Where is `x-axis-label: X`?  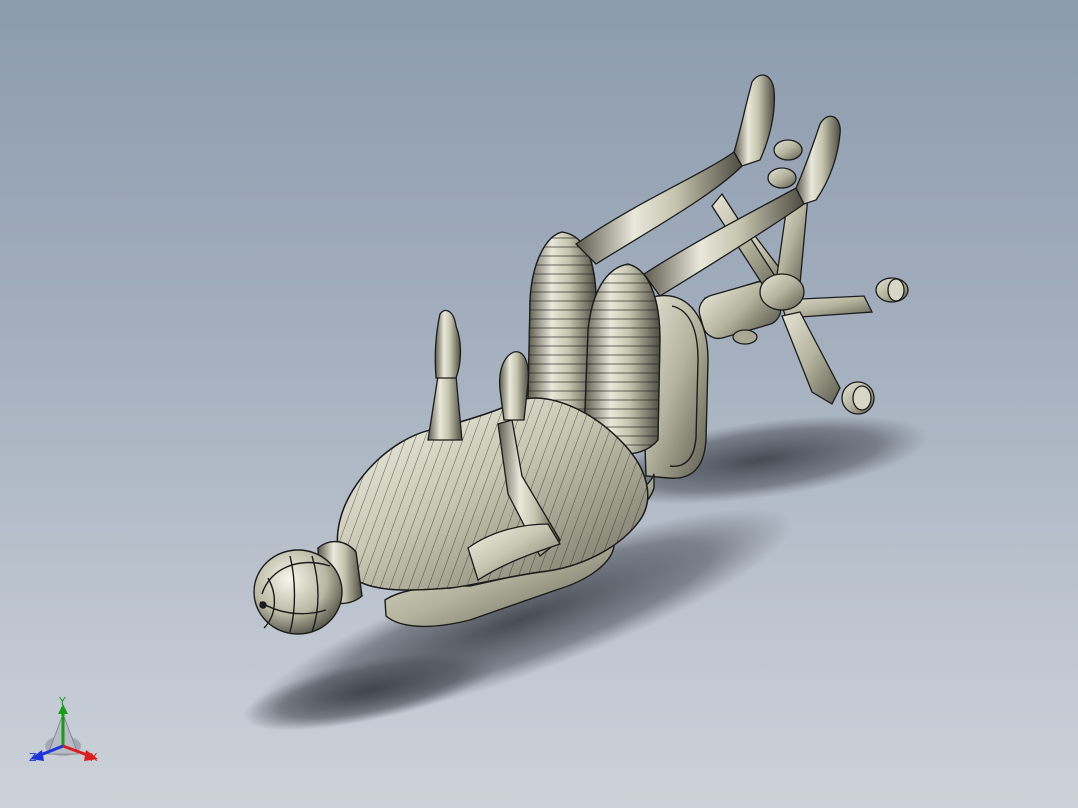 x-axis-label: X is located at coordinates (94, 757).